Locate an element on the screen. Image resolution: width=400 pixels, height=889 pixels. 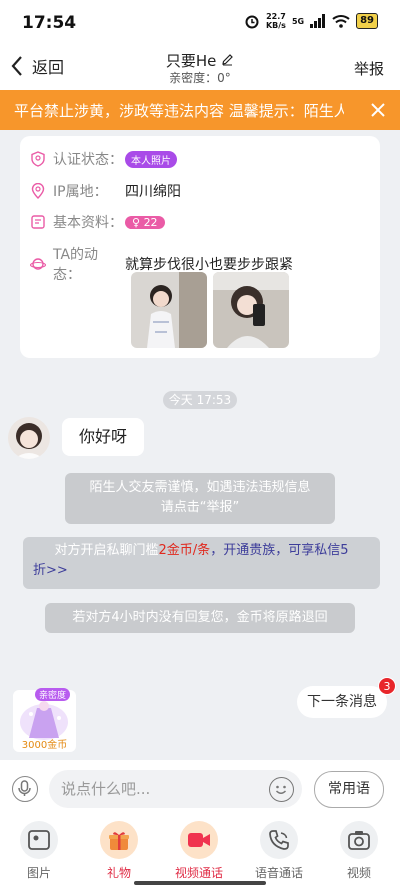
unread-count-badge: 3 is located at coordinates (387, 686).